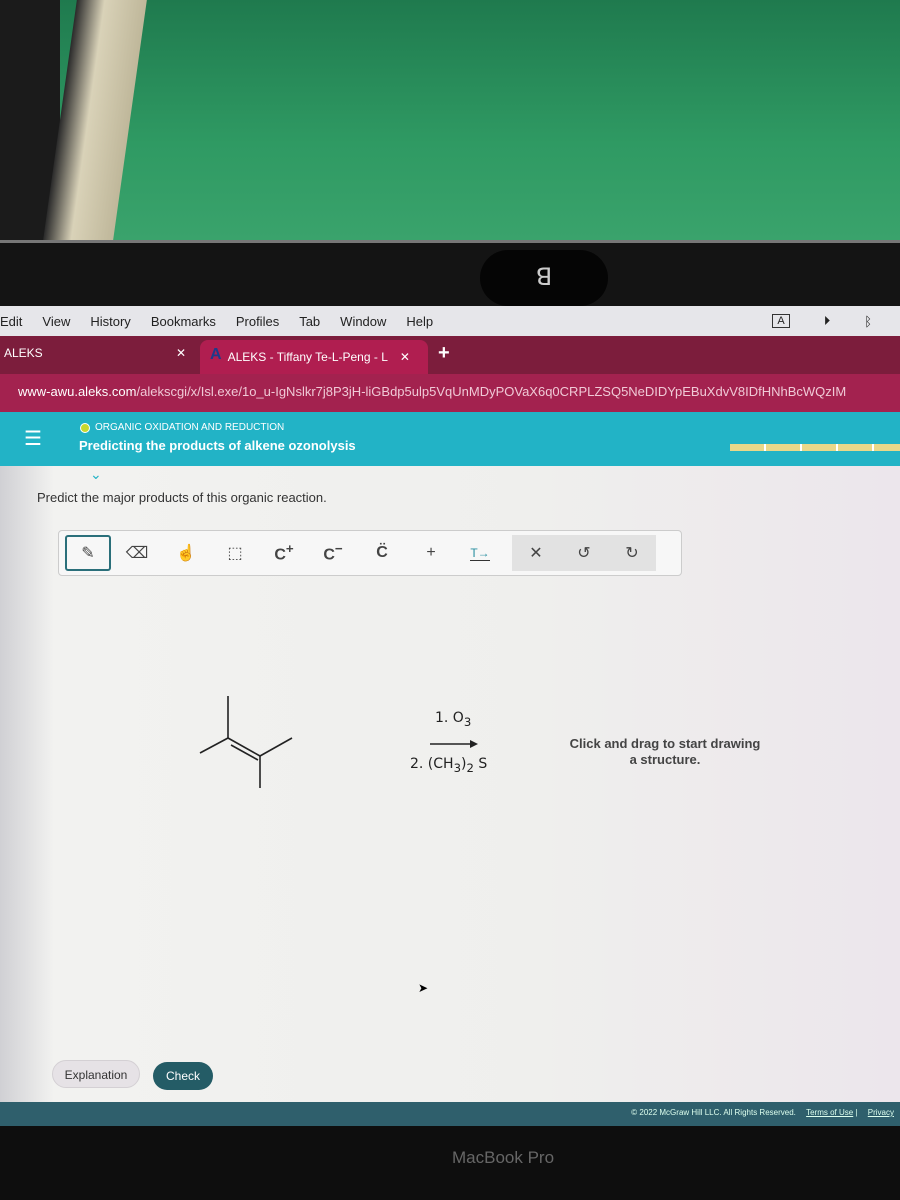  Describe the element at coordinates (423, 988) in the screenshot. I see `cursor-icon: ➤` at that location.